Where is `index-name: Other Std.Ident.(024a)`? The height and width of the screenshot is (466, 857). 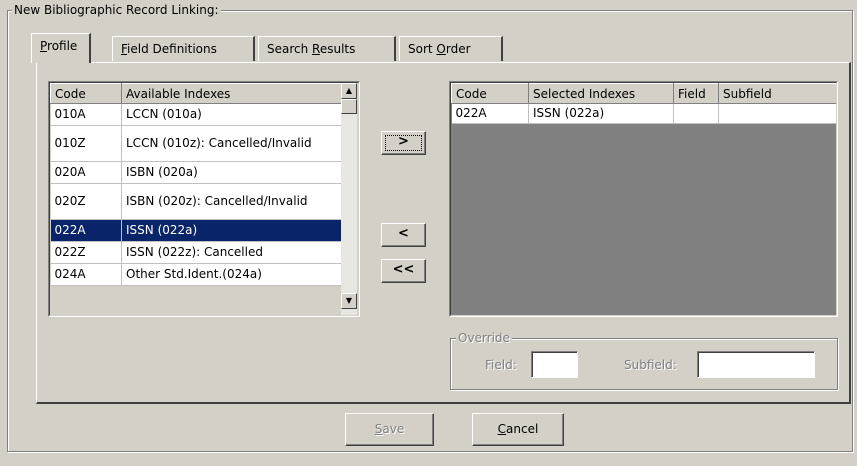 index-name: Other Std.Ident.(024a) is located at coordinates (231, 274).